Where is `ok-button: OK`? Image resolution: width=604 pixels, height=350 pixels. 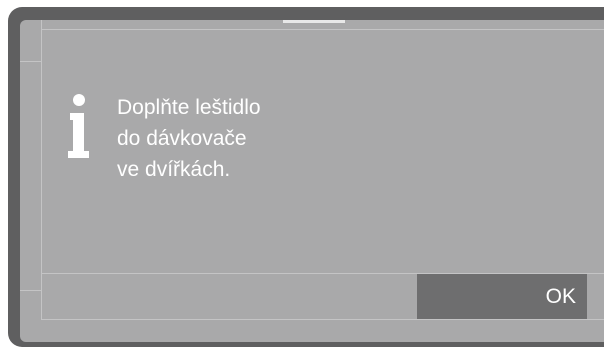 ok-button: OK is located at coordinates (502, 296).